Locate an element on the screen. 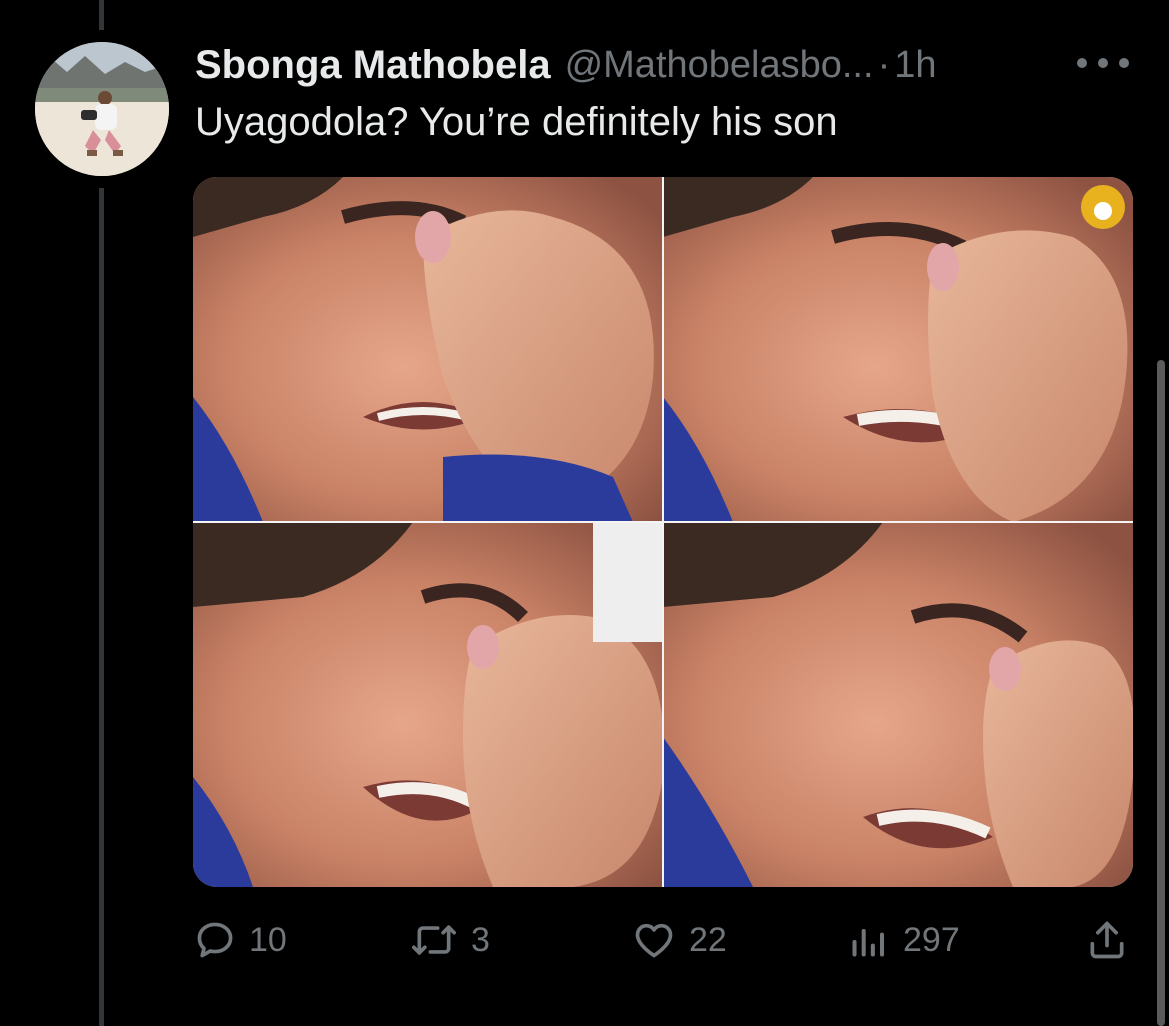 This screenshot has width=1169, height=1026. avatar is located at coordinates (102, 109).